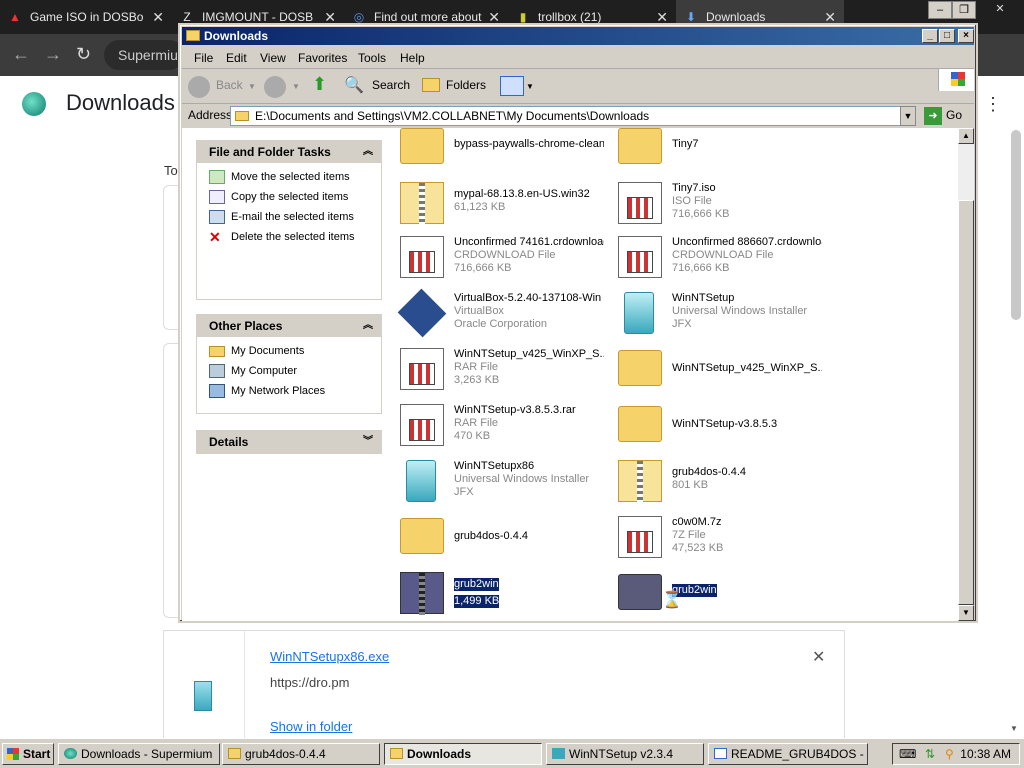 This screenshot has height=768, width=1024. Describe the element at coordinates (719, 425) in the screenshot. I see `file-item: WinNTSetup-v3.8.5.3` at that location.